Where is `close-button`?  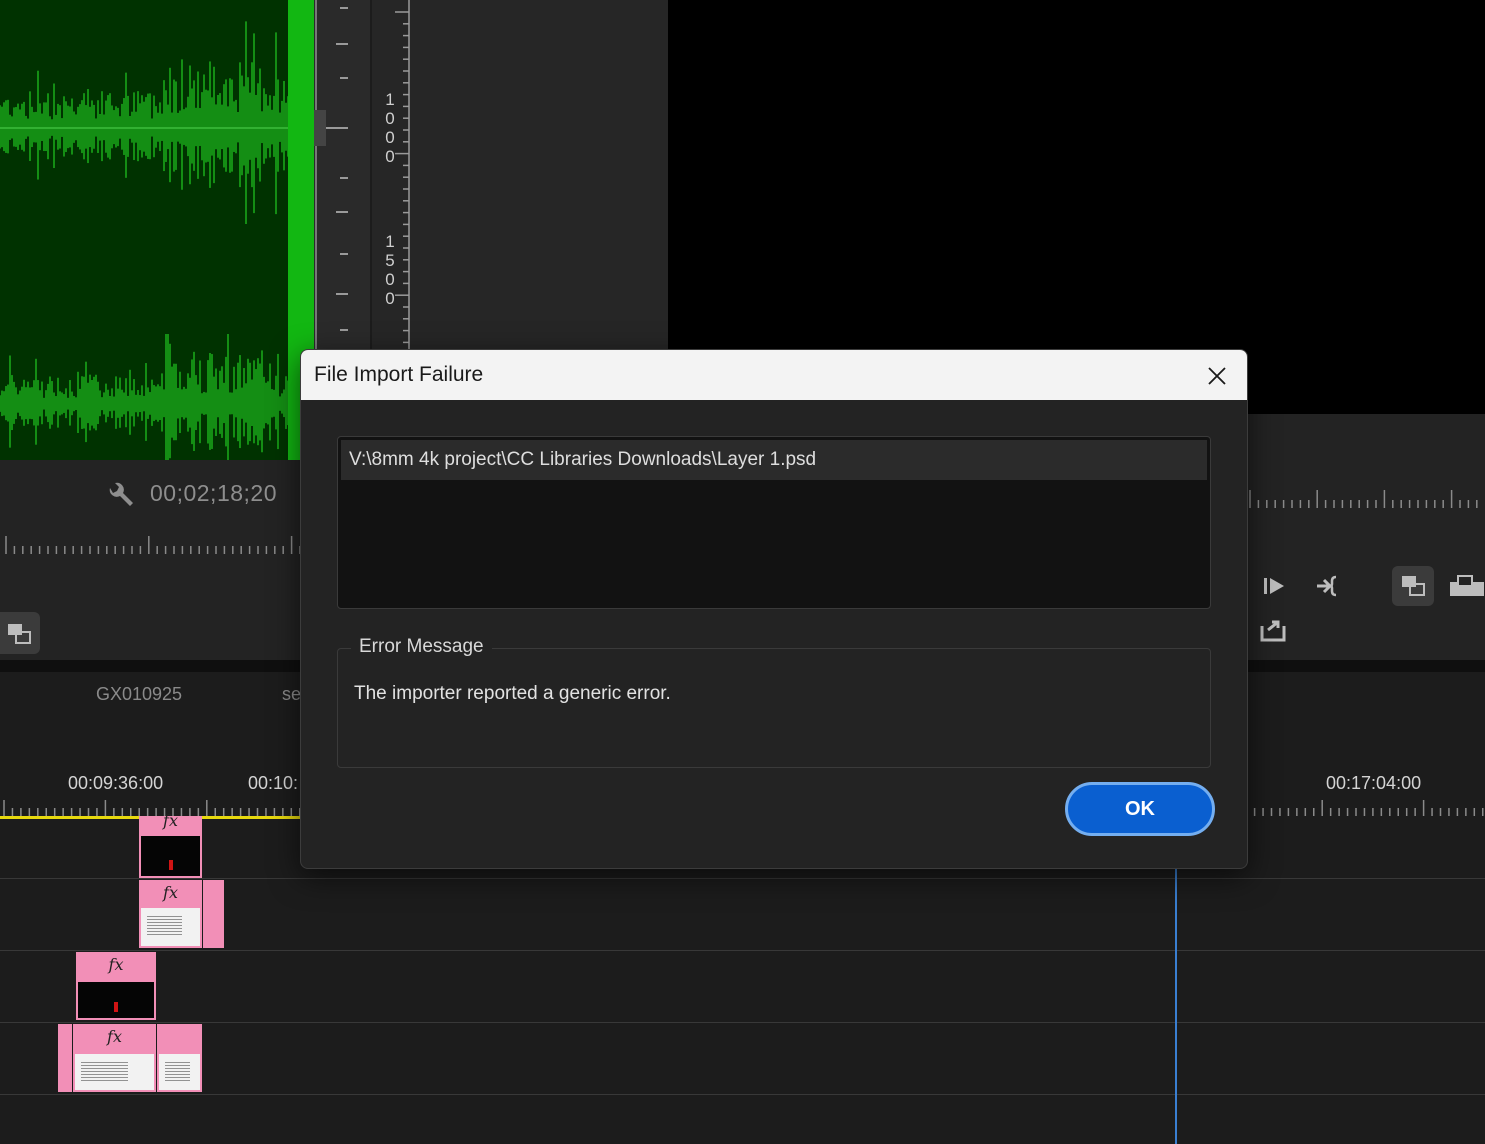 close-button is located at coordinates (1217, 375).